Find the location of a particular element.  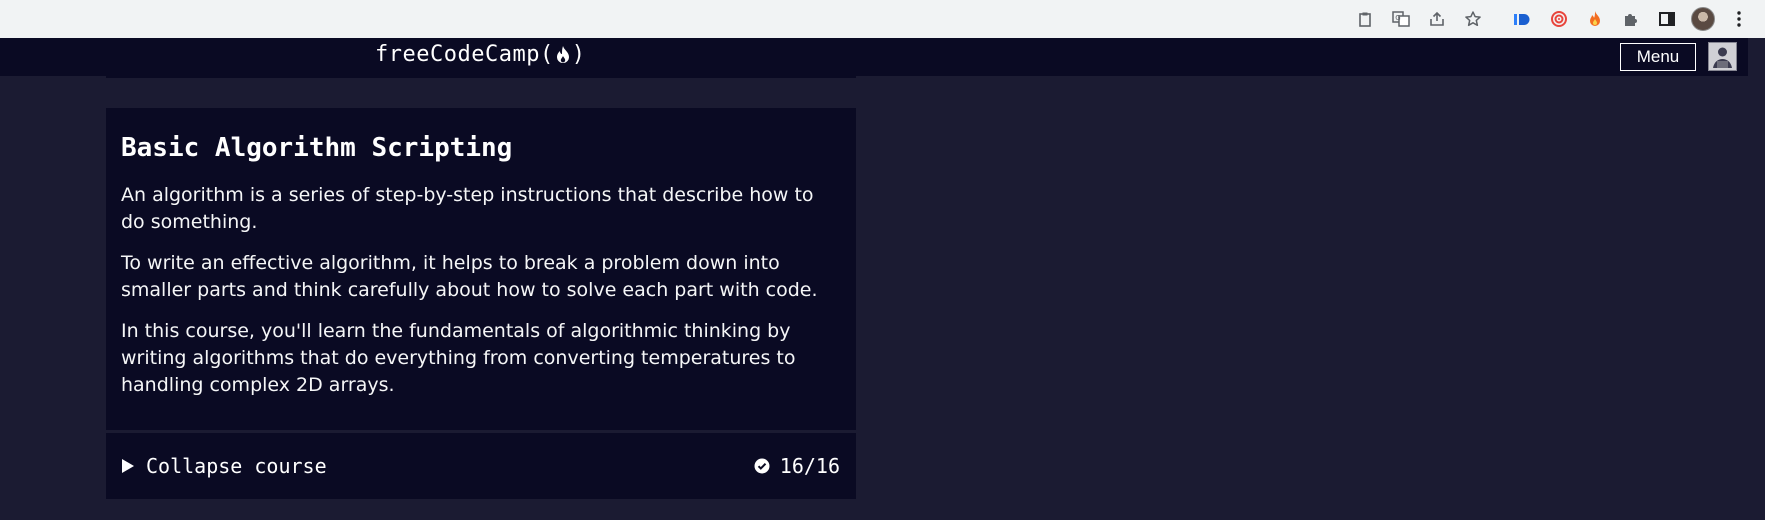

side-panel-icon is located at coordinates (1667, 19).